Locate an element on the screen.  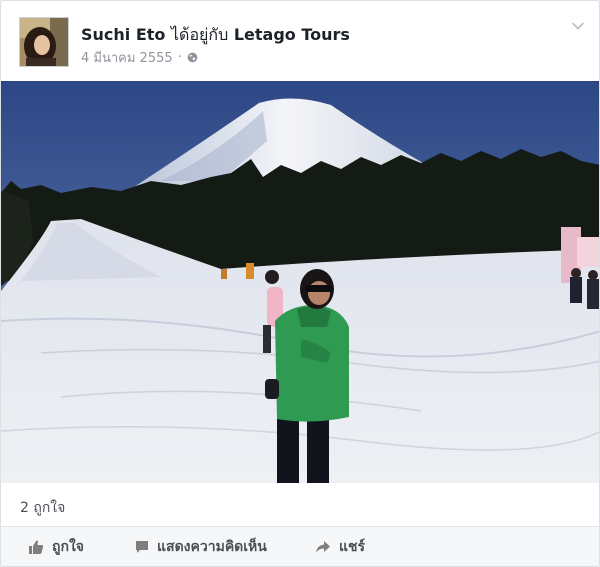
like-button: ถูกใจ is located at coordinates (56, 547).